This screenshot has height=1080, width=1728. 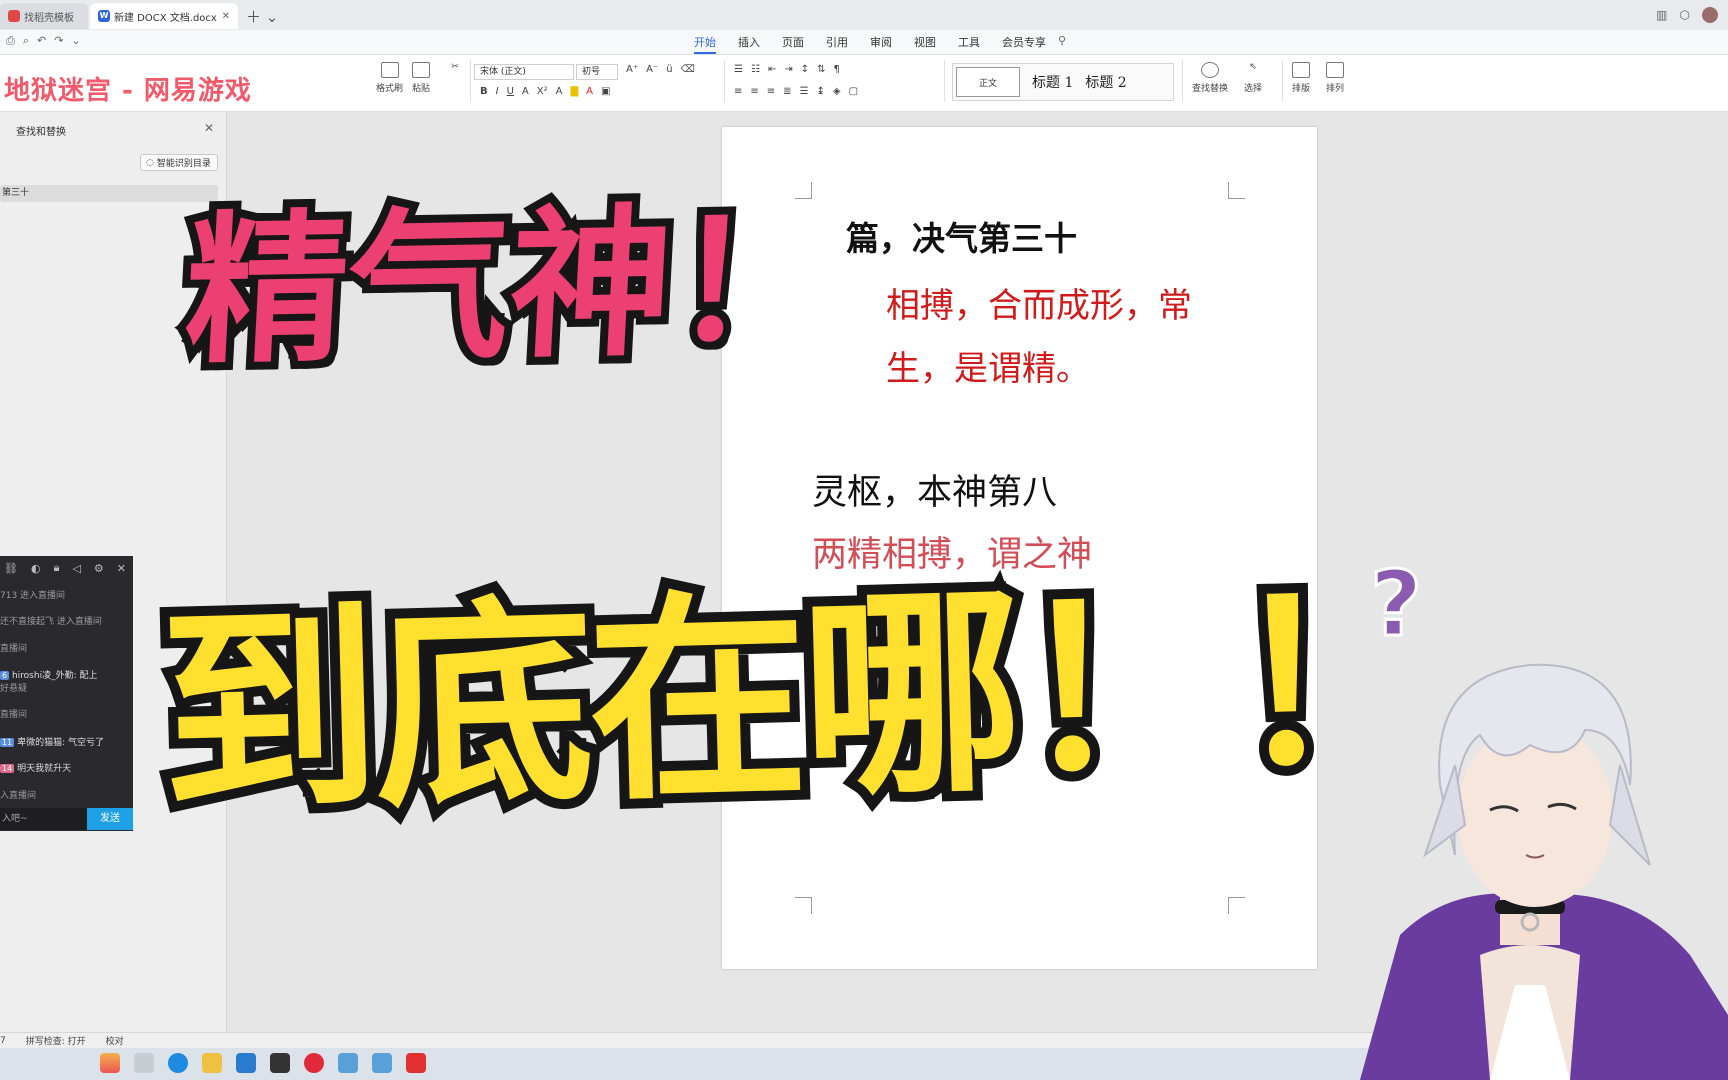 I want to click on redo-icon: ↷, so click(x=58, y=41).